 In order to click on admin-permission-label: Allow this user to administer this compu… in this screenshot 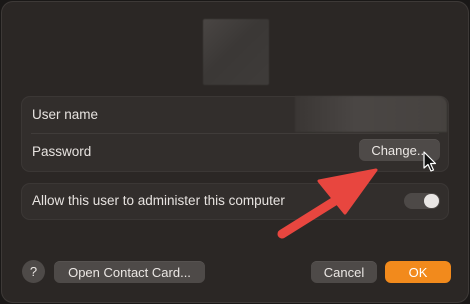, I will do `click(158, 200)`.